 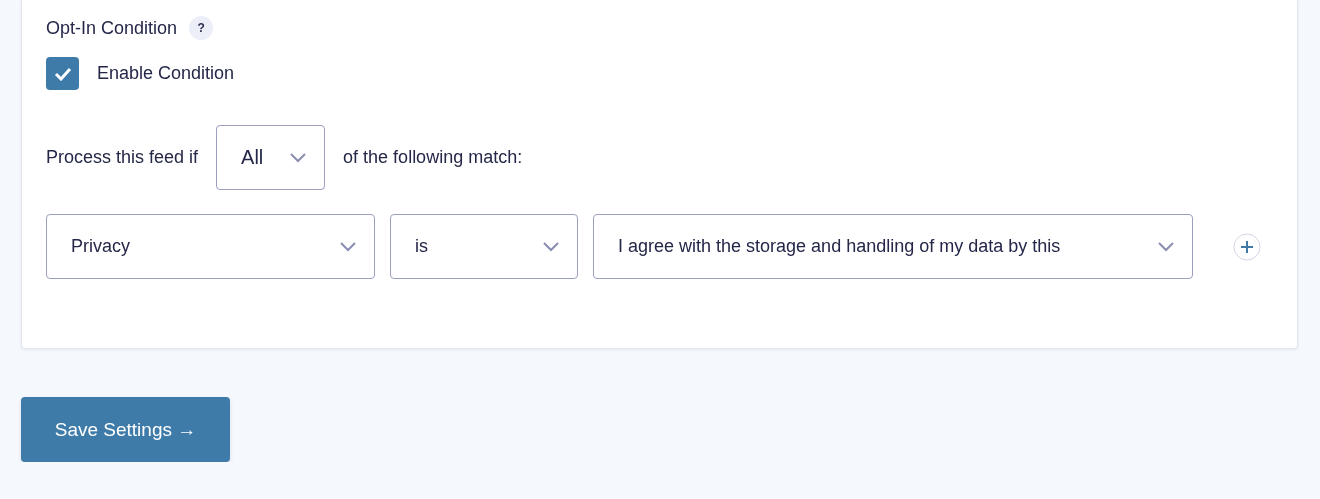 I want to click on save-button: Save Settings →, so click(x=125, y=429).